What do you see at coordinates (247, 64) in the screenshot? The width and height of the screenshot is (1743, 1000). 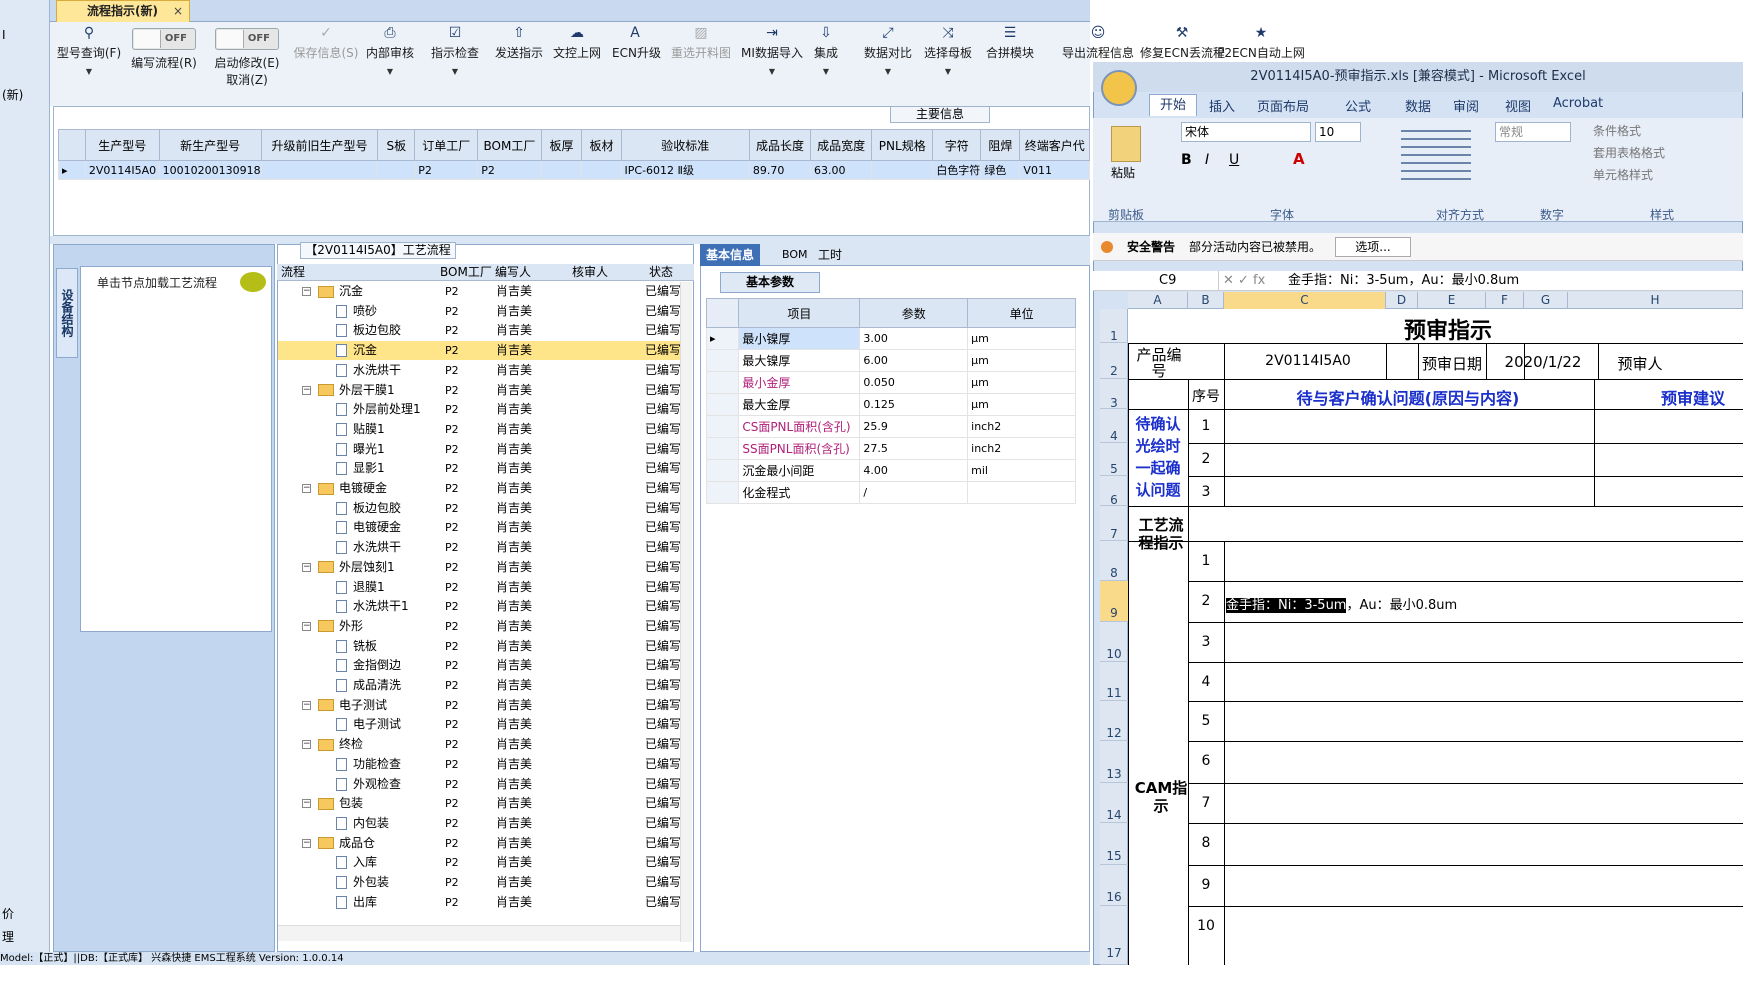 I see `toolbar-button-2: OFF 启动修改(E) 取消(Z)` at bounding box center [247, 64].